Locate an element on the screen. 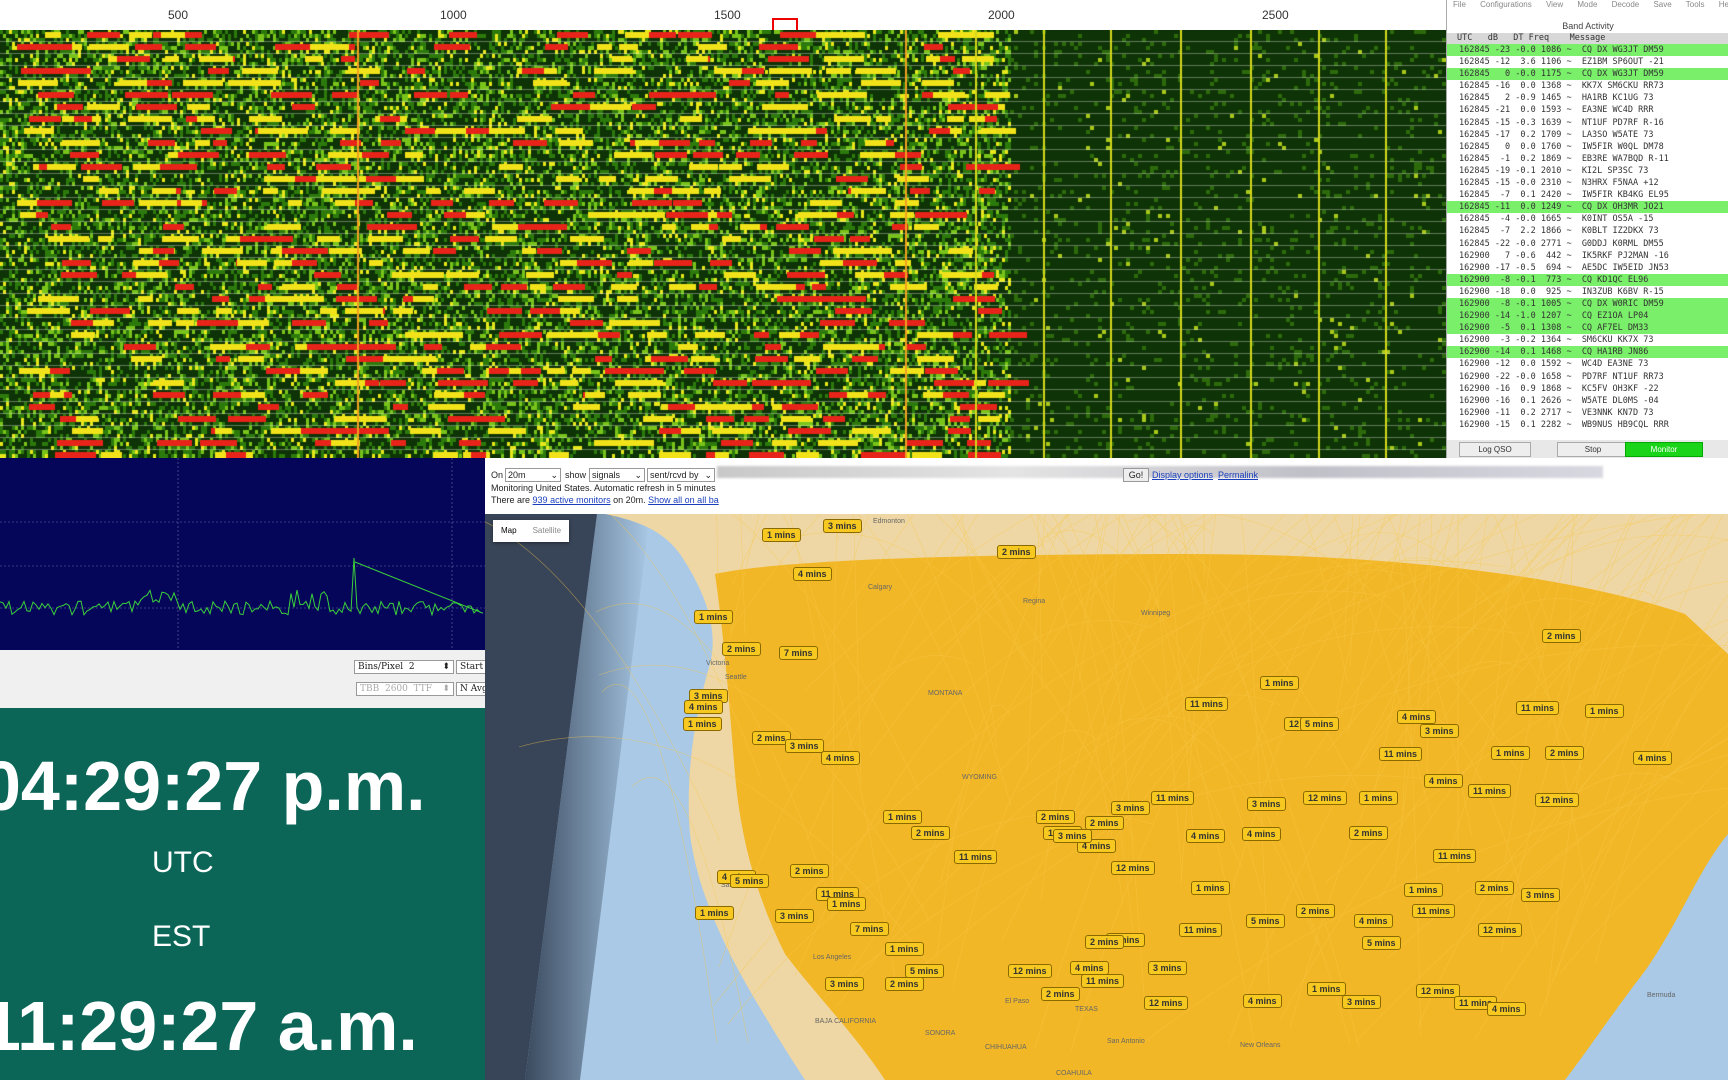 The image size is (1728, 1080). decode-row: 162900 -22 -0.0 1658 ~ PD7RF NT1UF RR73 is located at coordinates (1587, 377).